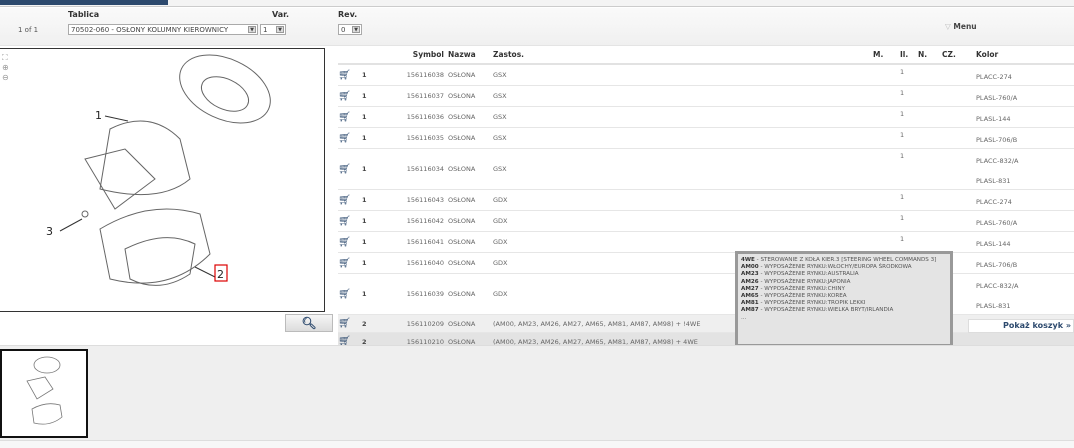 Image resolution: width=1074 pixels, height=448 pixels. Describe the element at coordinates (150, 30) in the screenshot. I see `tablica-value: 70502-060 - OSŁONY KOLUMNY KIEROWNICY` at that location.